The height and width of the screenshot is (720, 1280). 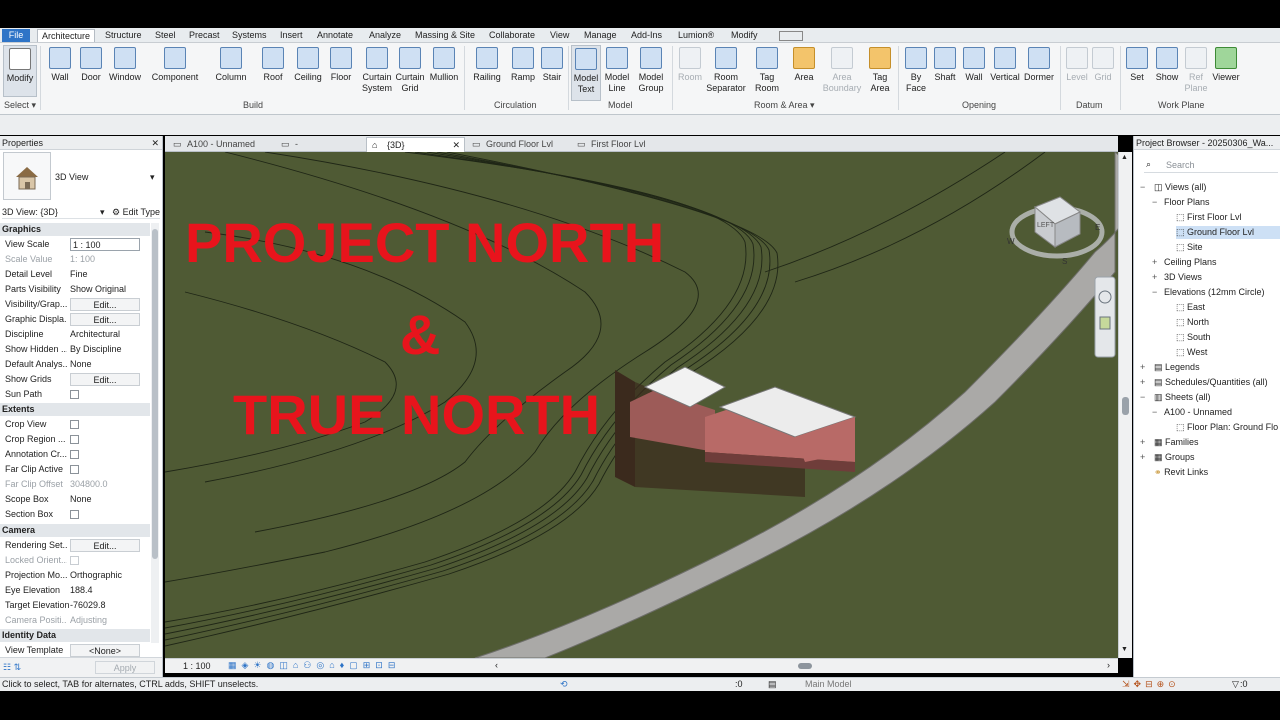 What do you see at coordinates (197, 666) in the screenshot?
I see `view-scale-control: 1 : 100` at bounding box center [197, 666].